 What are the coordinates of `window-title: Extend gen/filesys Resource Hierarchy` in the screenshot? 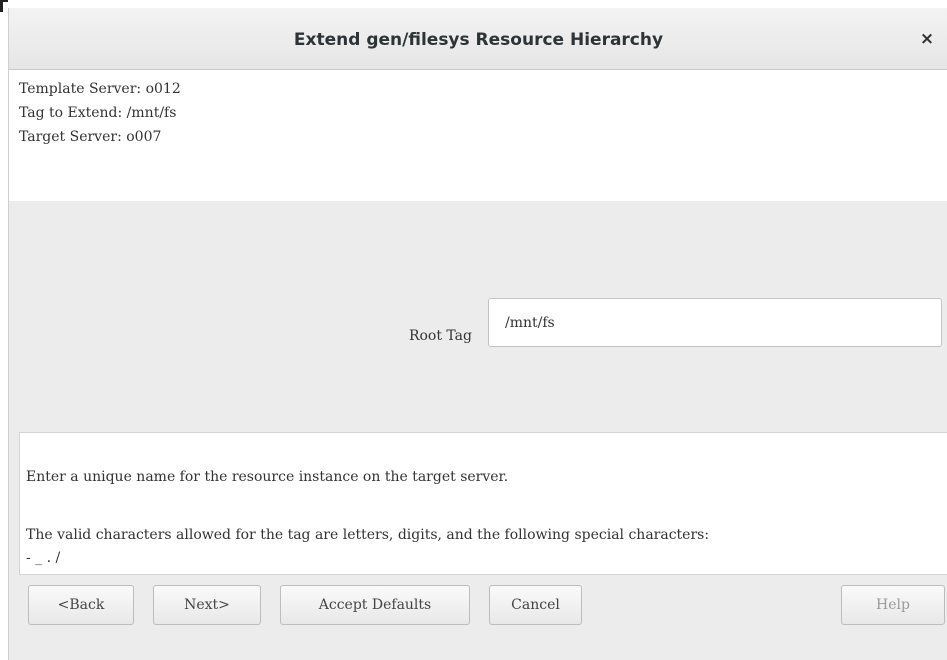 It's located at (478, 40).